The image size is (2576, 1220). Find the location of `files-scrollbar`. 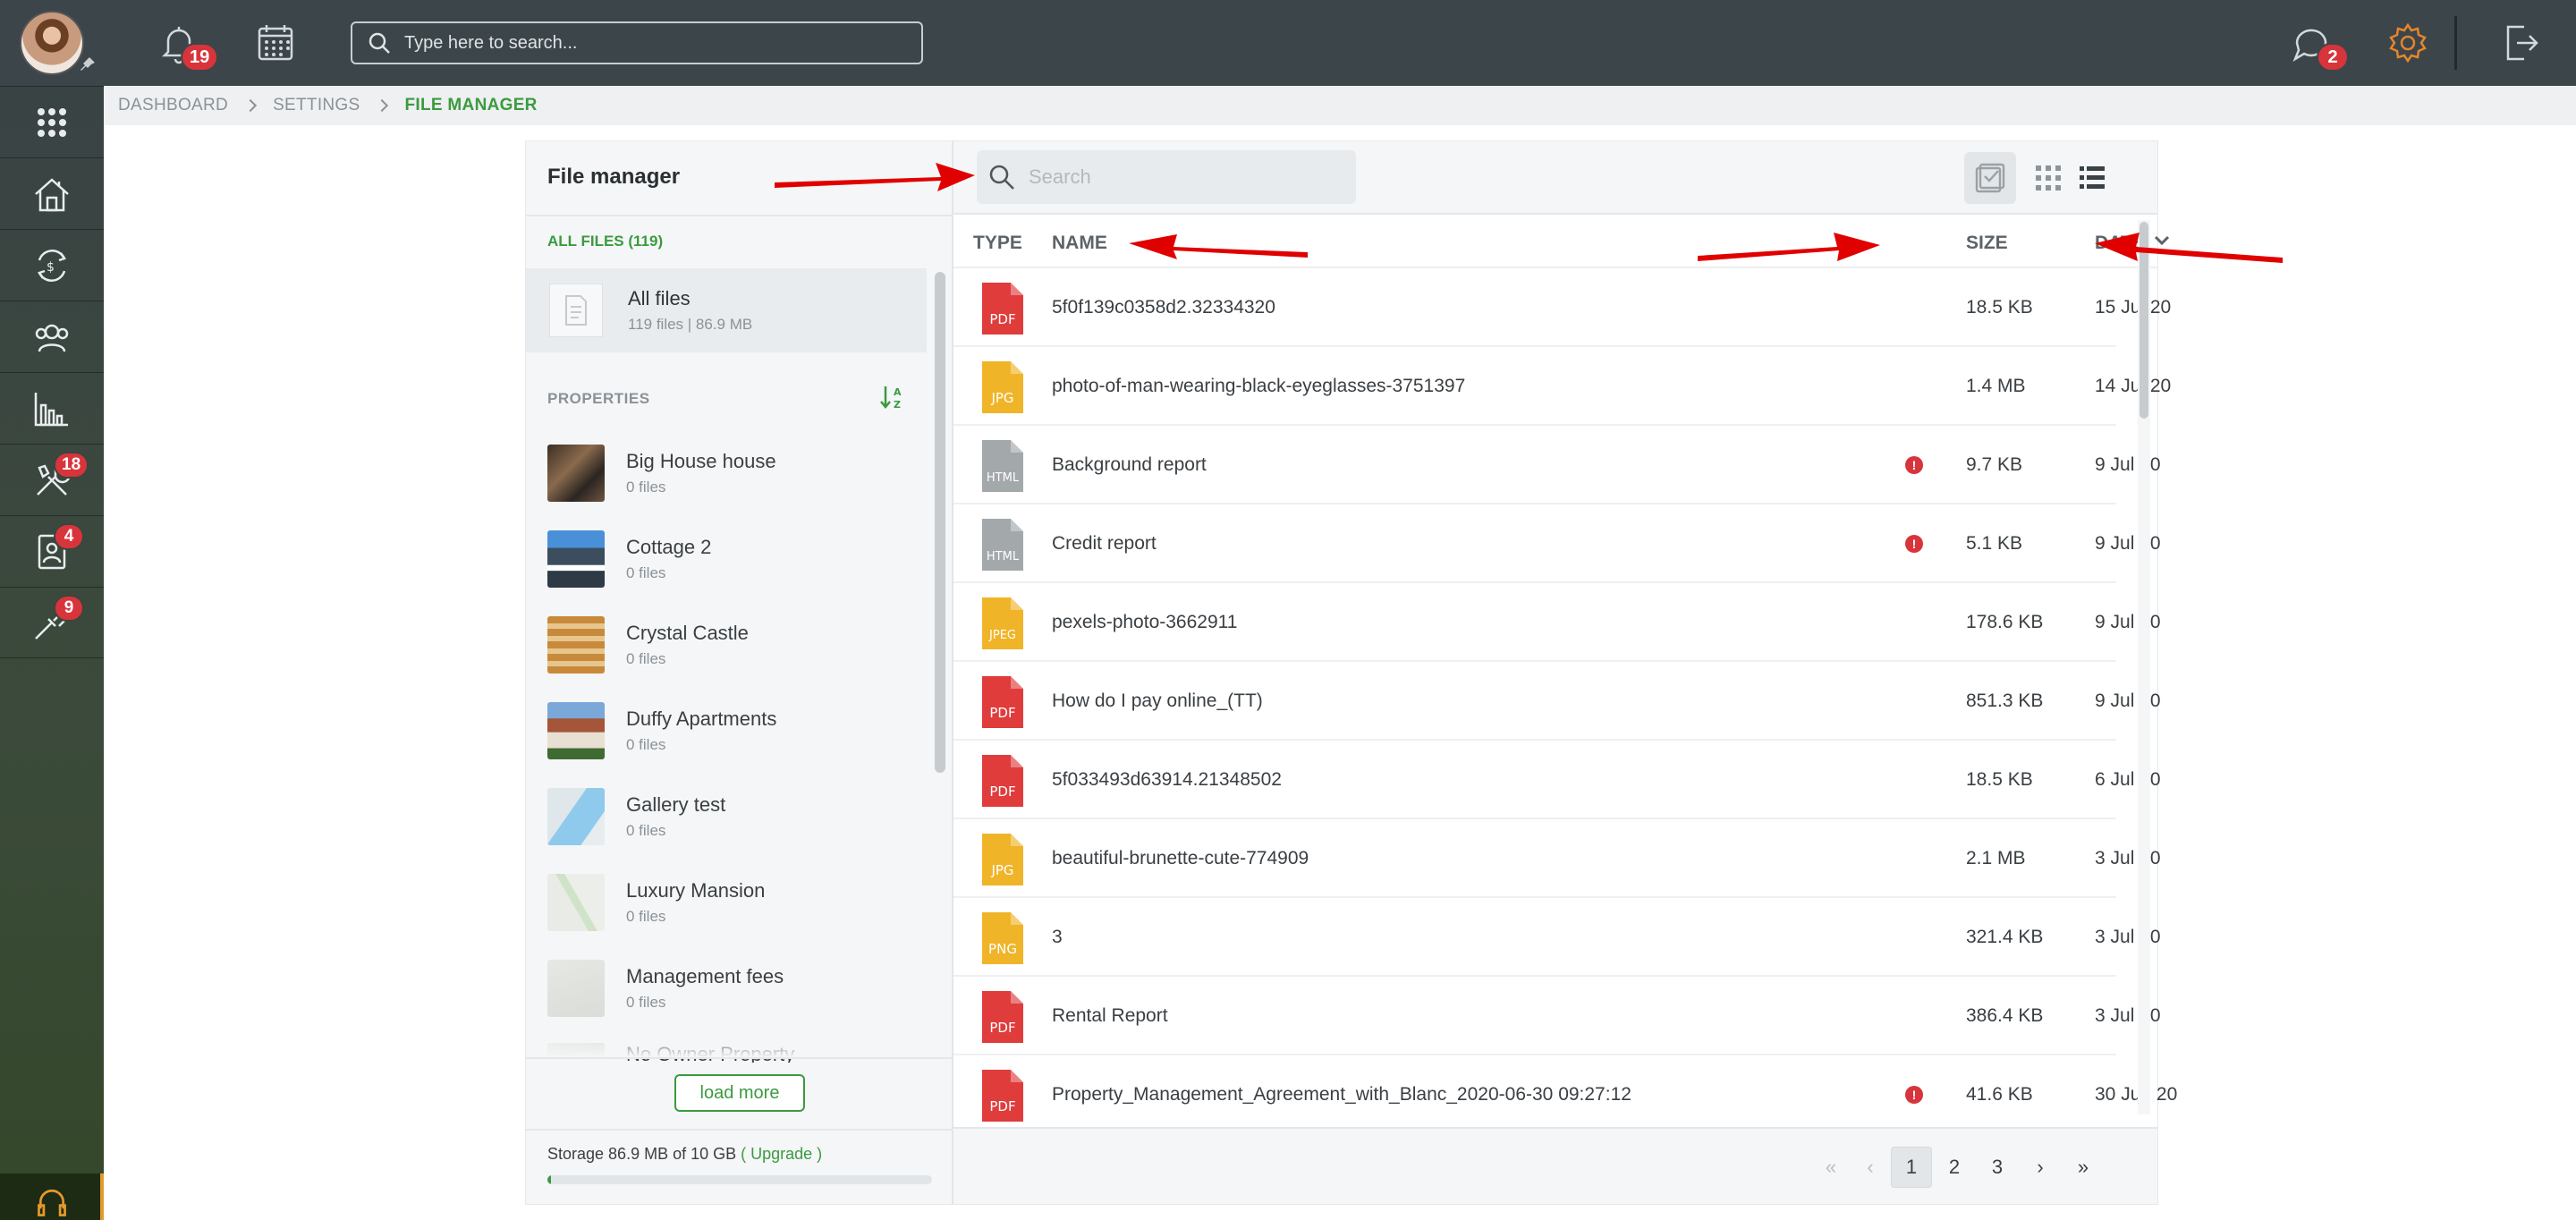

files-scrollbar is located at coordinates (2144, 320).